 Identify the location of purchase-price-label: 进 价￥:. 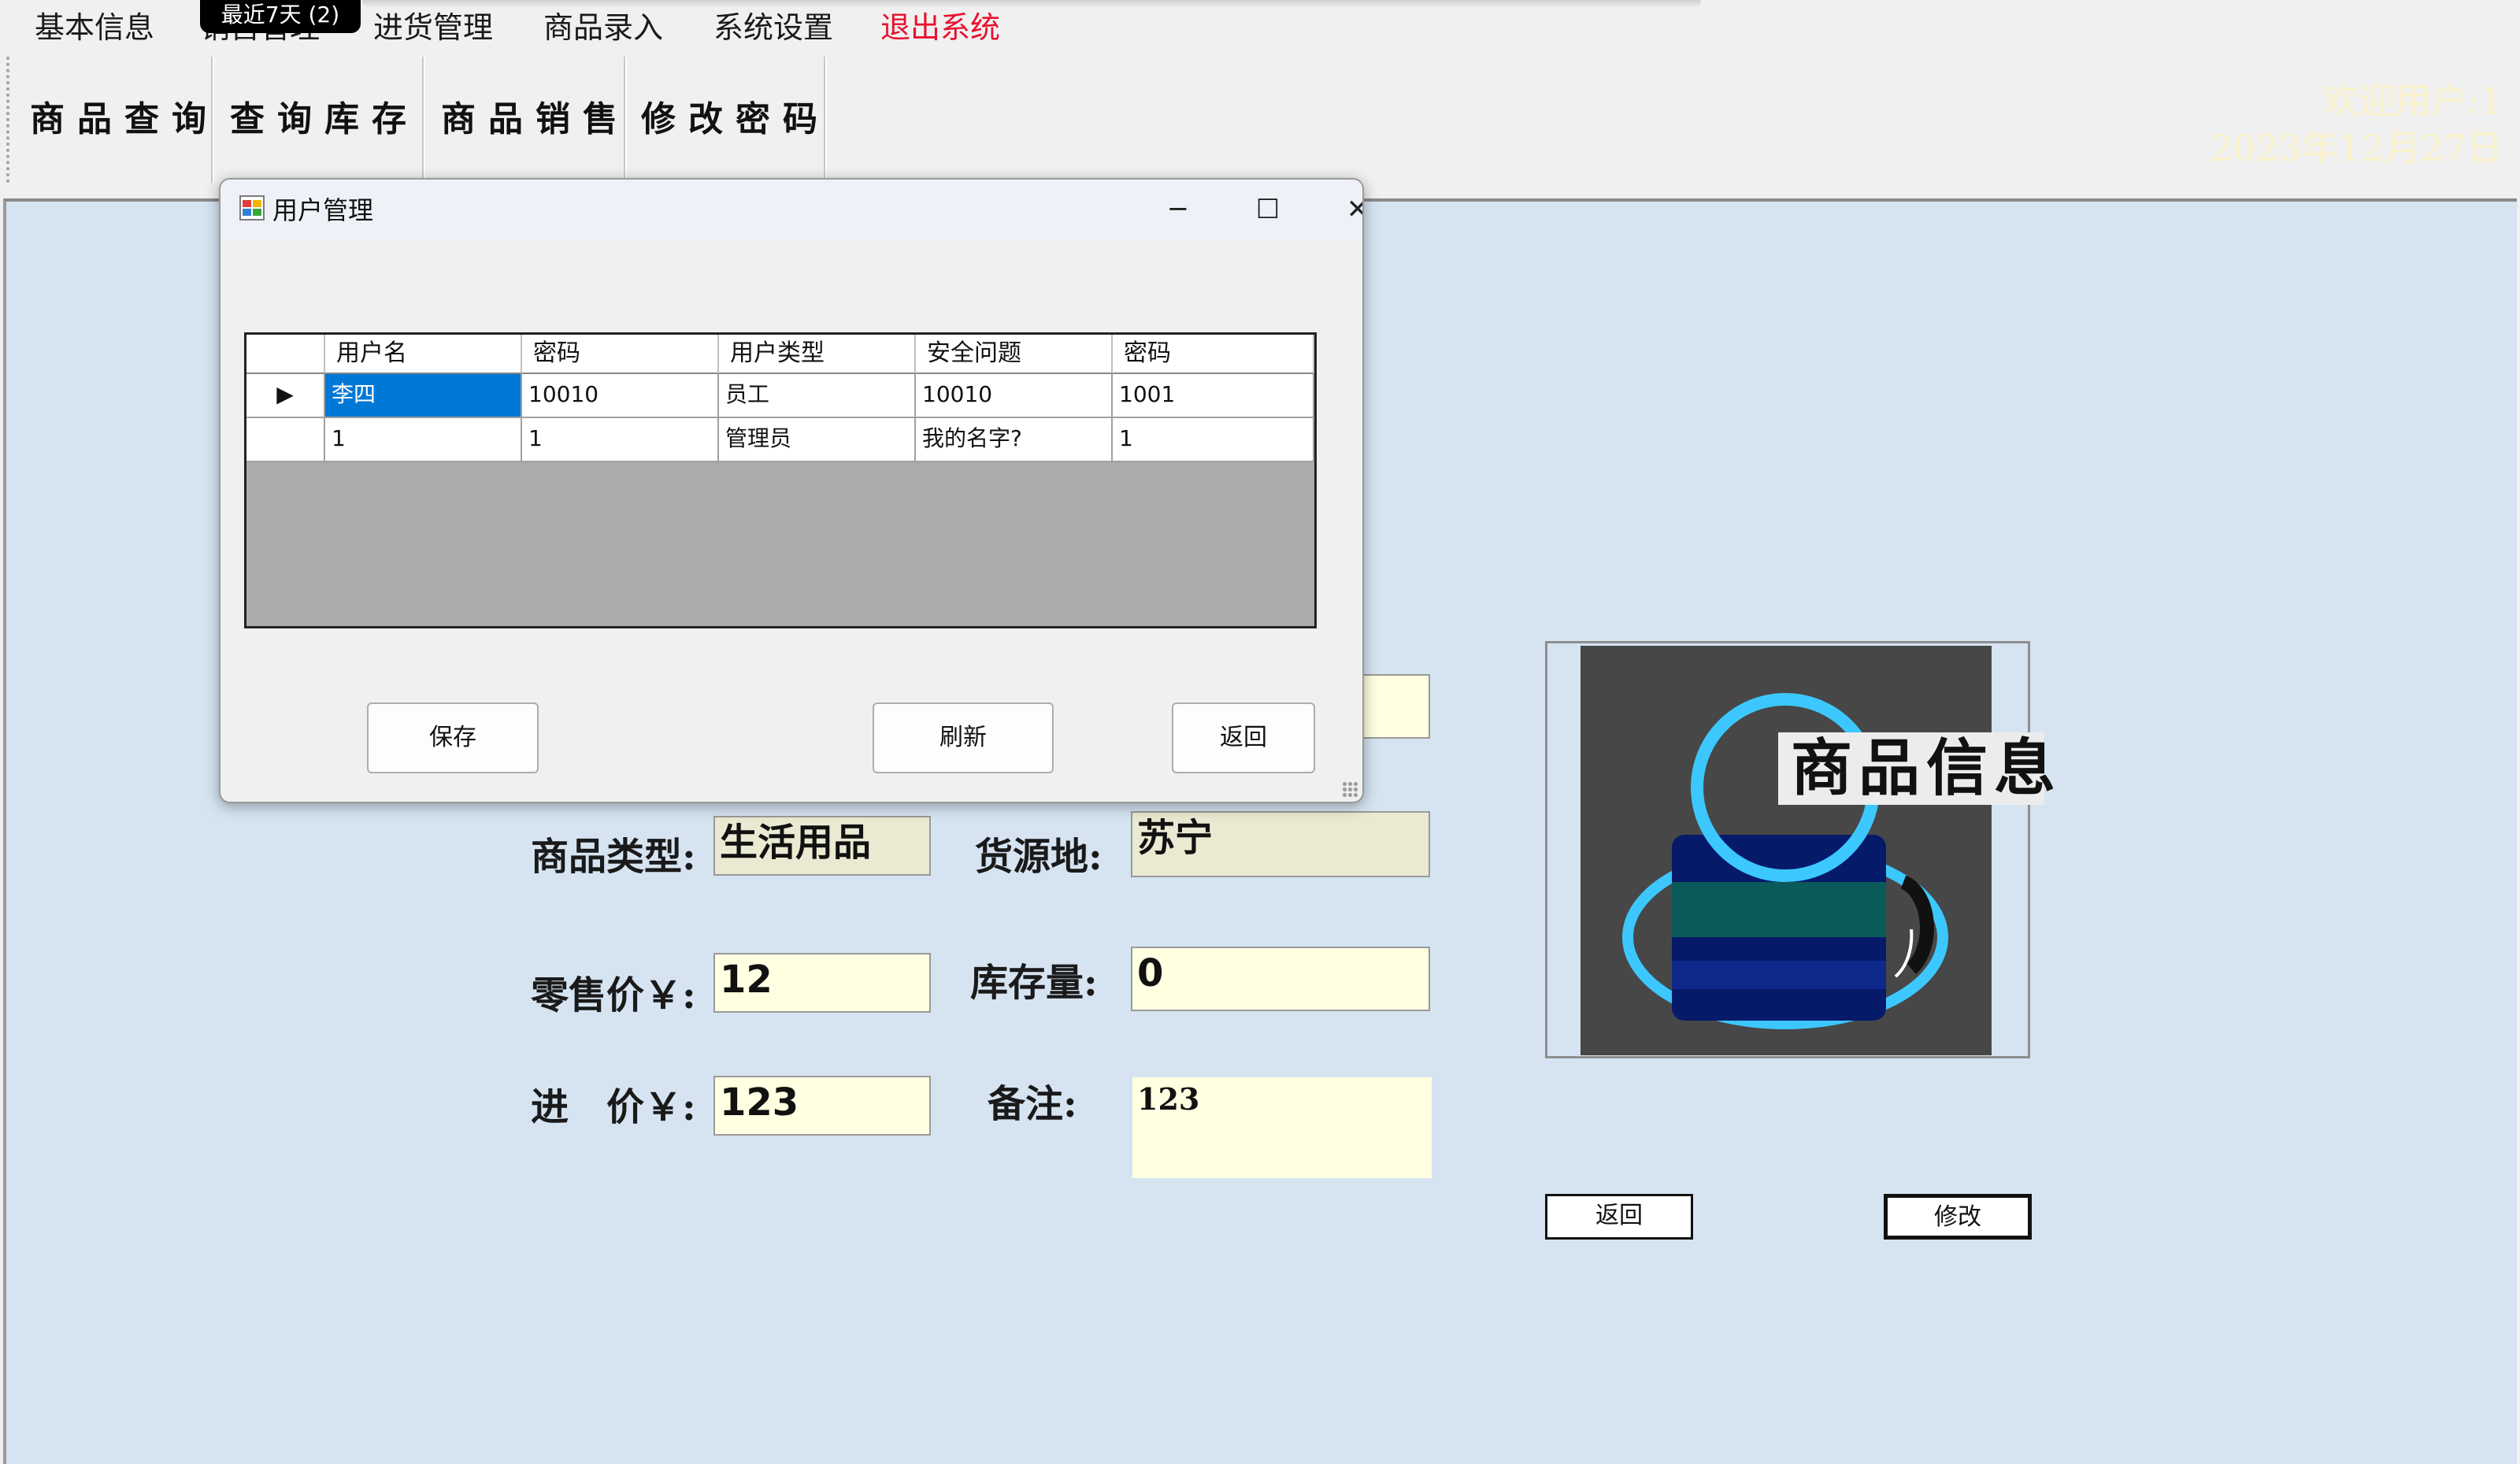
(613, 1107).